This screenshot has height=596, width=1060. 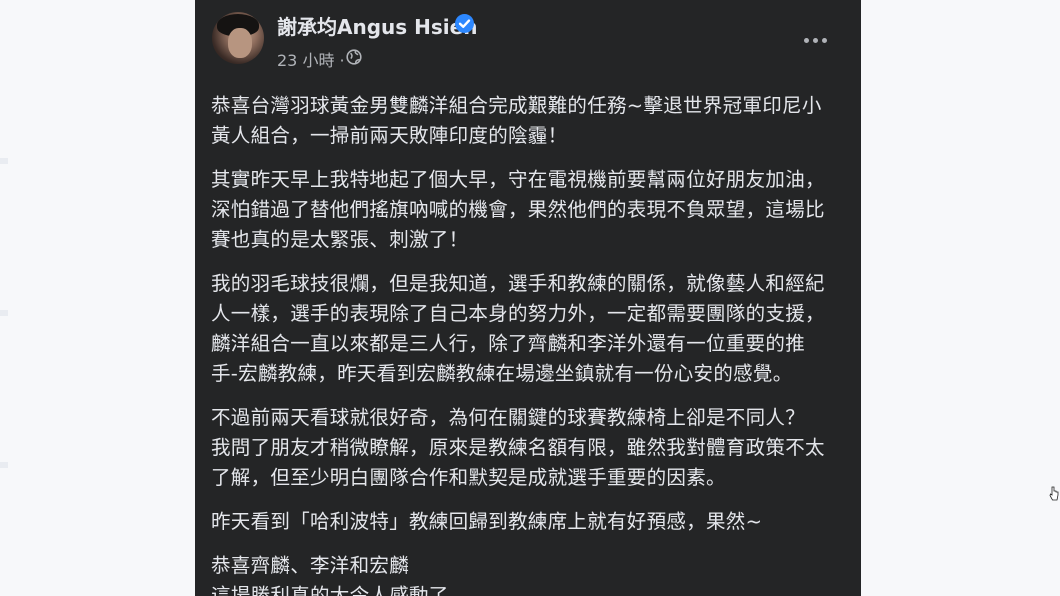 I want to click on verified-badge-icon, so click(x=464, y=23).